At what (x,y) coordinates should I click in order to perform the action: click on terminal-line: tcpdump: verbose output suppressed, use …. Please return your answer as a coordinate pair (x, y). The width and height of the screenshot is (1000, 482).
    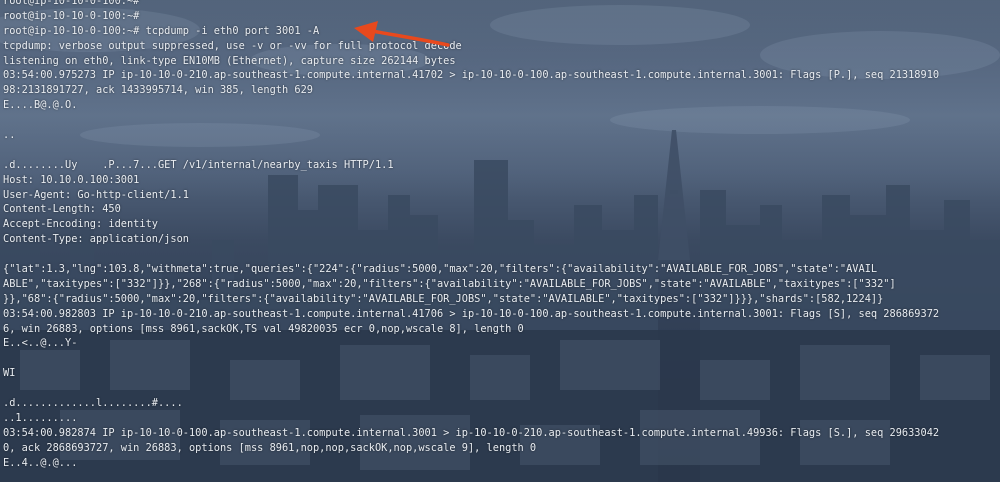
    Looking at the image, I should click on (232, 45).